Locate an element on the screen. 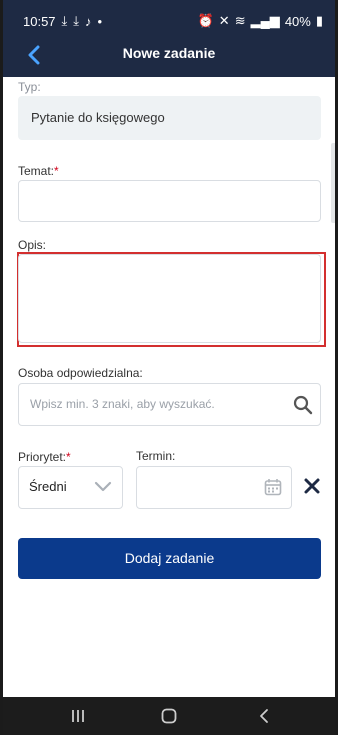  priority-label: Priorytet:* is located at coordinates (44, 457).